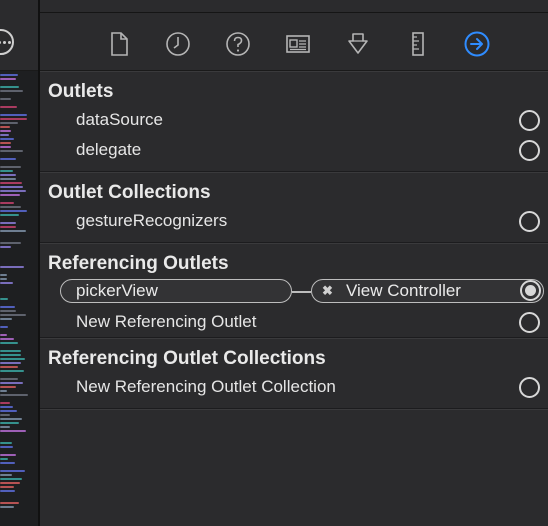  Describe the element at coordinates (187, 358) in the screenshot. I see `section-title-referencing-outlet-collections: Referencing Outlet Collections` at that location.